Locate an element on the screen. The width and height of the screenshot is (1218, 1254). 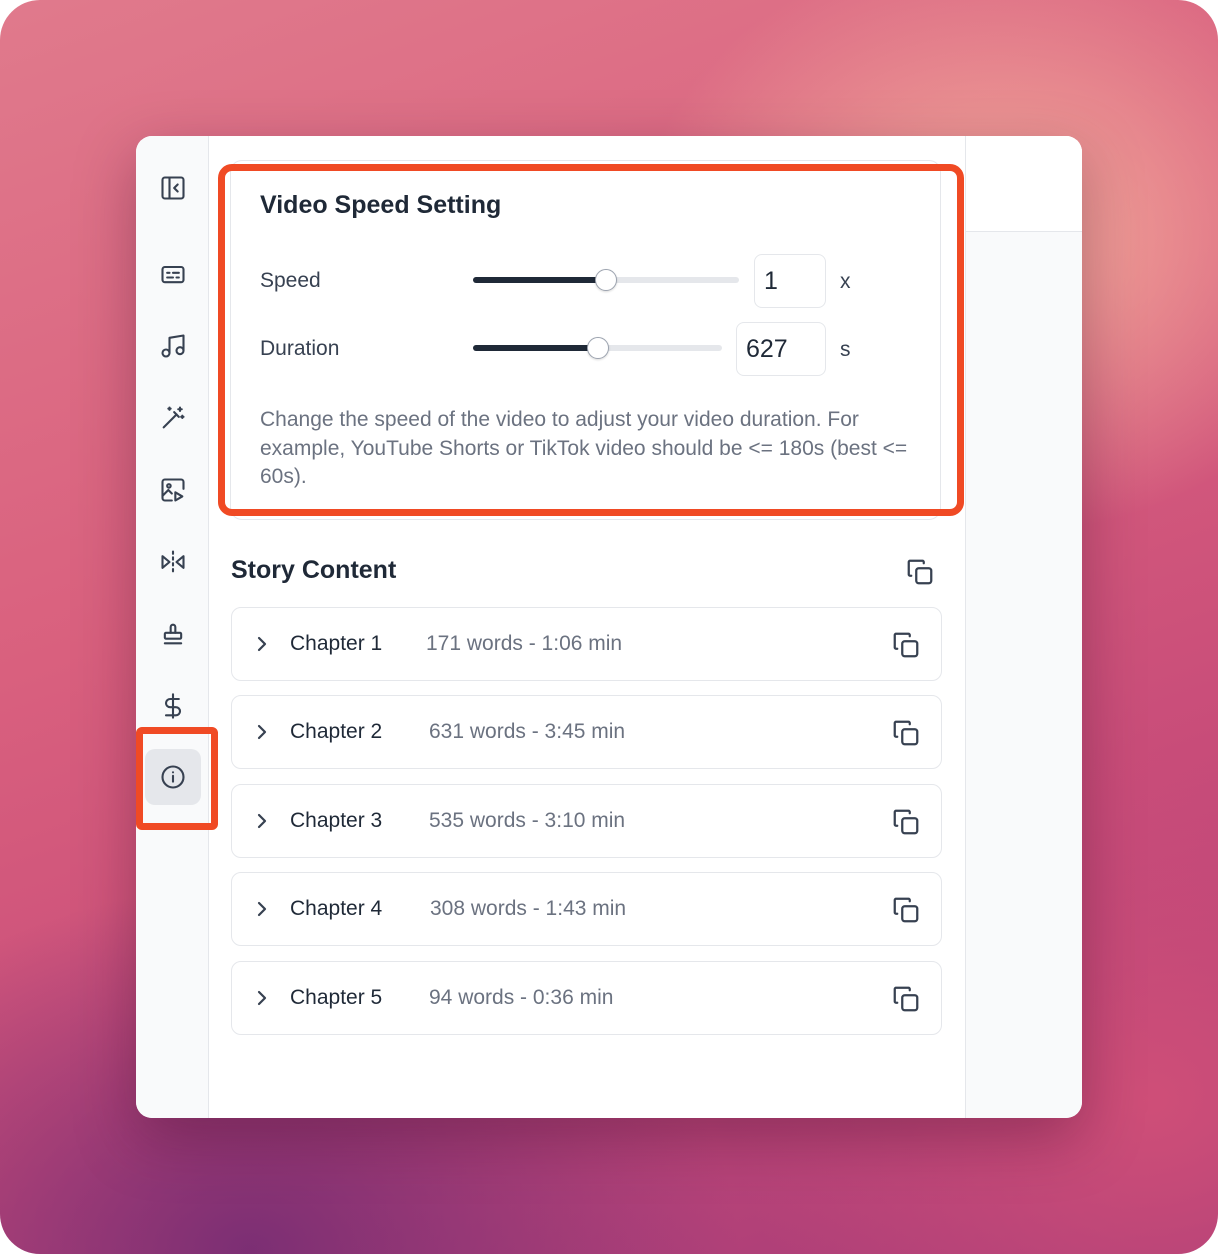
magic-button is located at coordinates (173, 418).